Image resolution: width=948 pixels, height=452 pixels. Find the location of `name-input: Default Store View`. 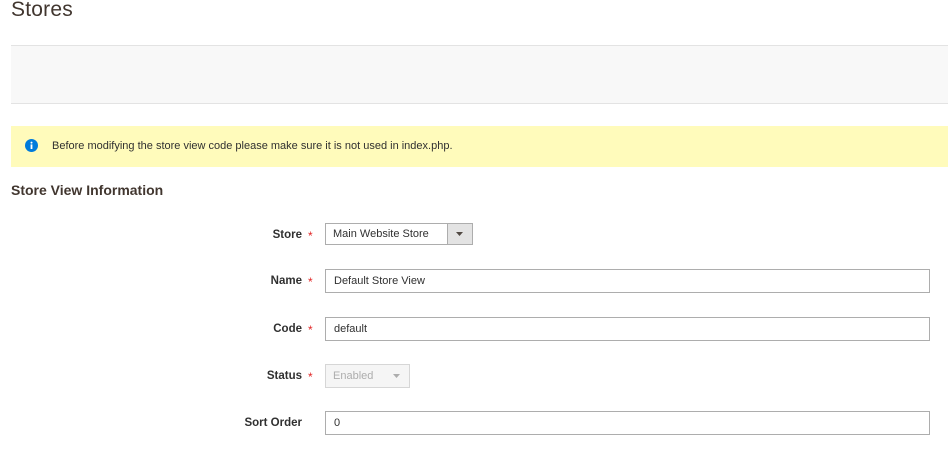

name-input: Default Store View is located at coordinates (627, 281).